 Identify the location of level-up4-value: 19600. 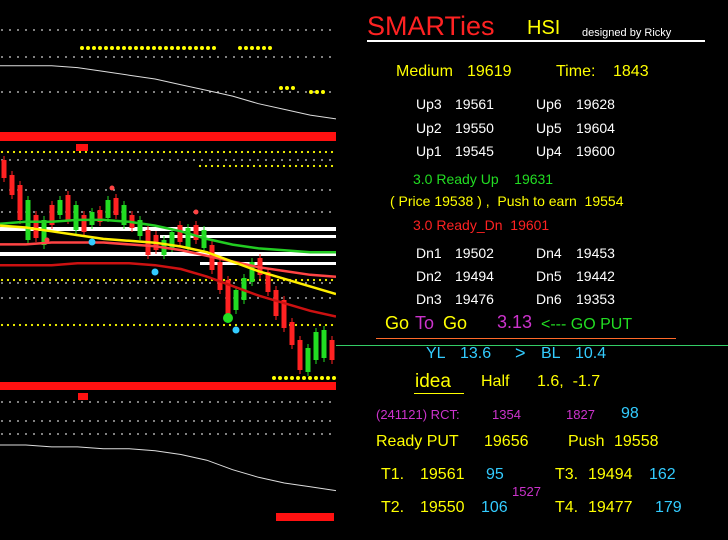
(595, 151).